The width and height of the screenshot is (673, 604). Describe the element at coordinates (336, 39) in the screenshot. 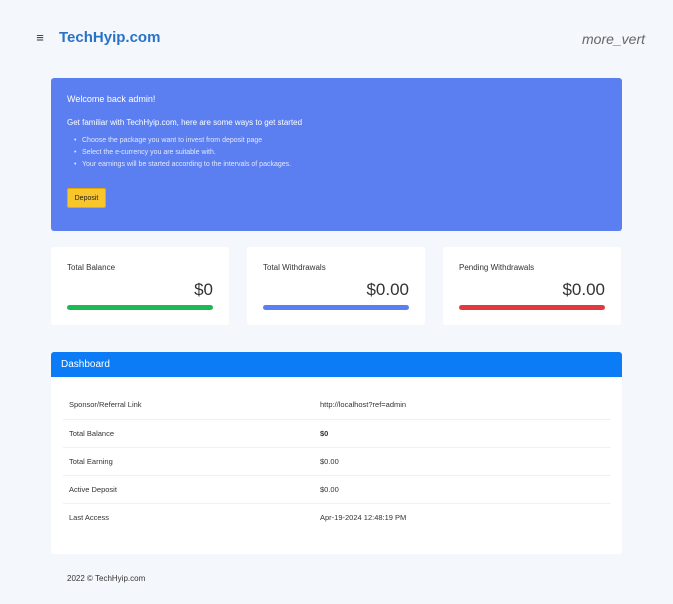

I see `top-bar: ≡ TechHyip.com more_vert` at that location.